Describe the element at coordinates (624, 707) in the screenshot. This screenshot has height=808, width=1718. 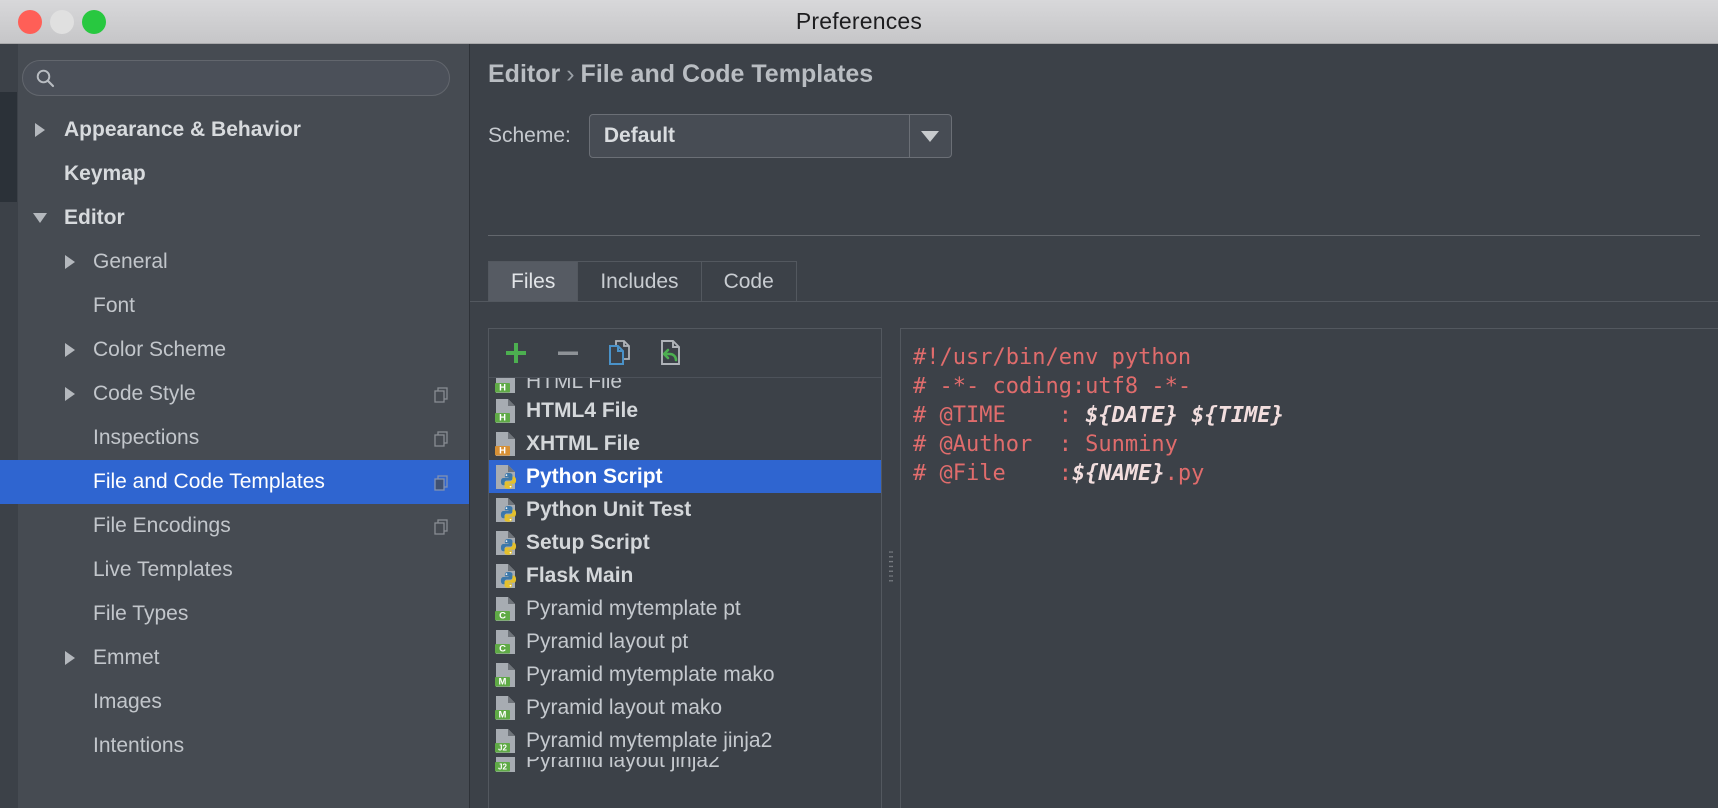
I see `template-list-item-label: Pyramid layout mako` at that location.